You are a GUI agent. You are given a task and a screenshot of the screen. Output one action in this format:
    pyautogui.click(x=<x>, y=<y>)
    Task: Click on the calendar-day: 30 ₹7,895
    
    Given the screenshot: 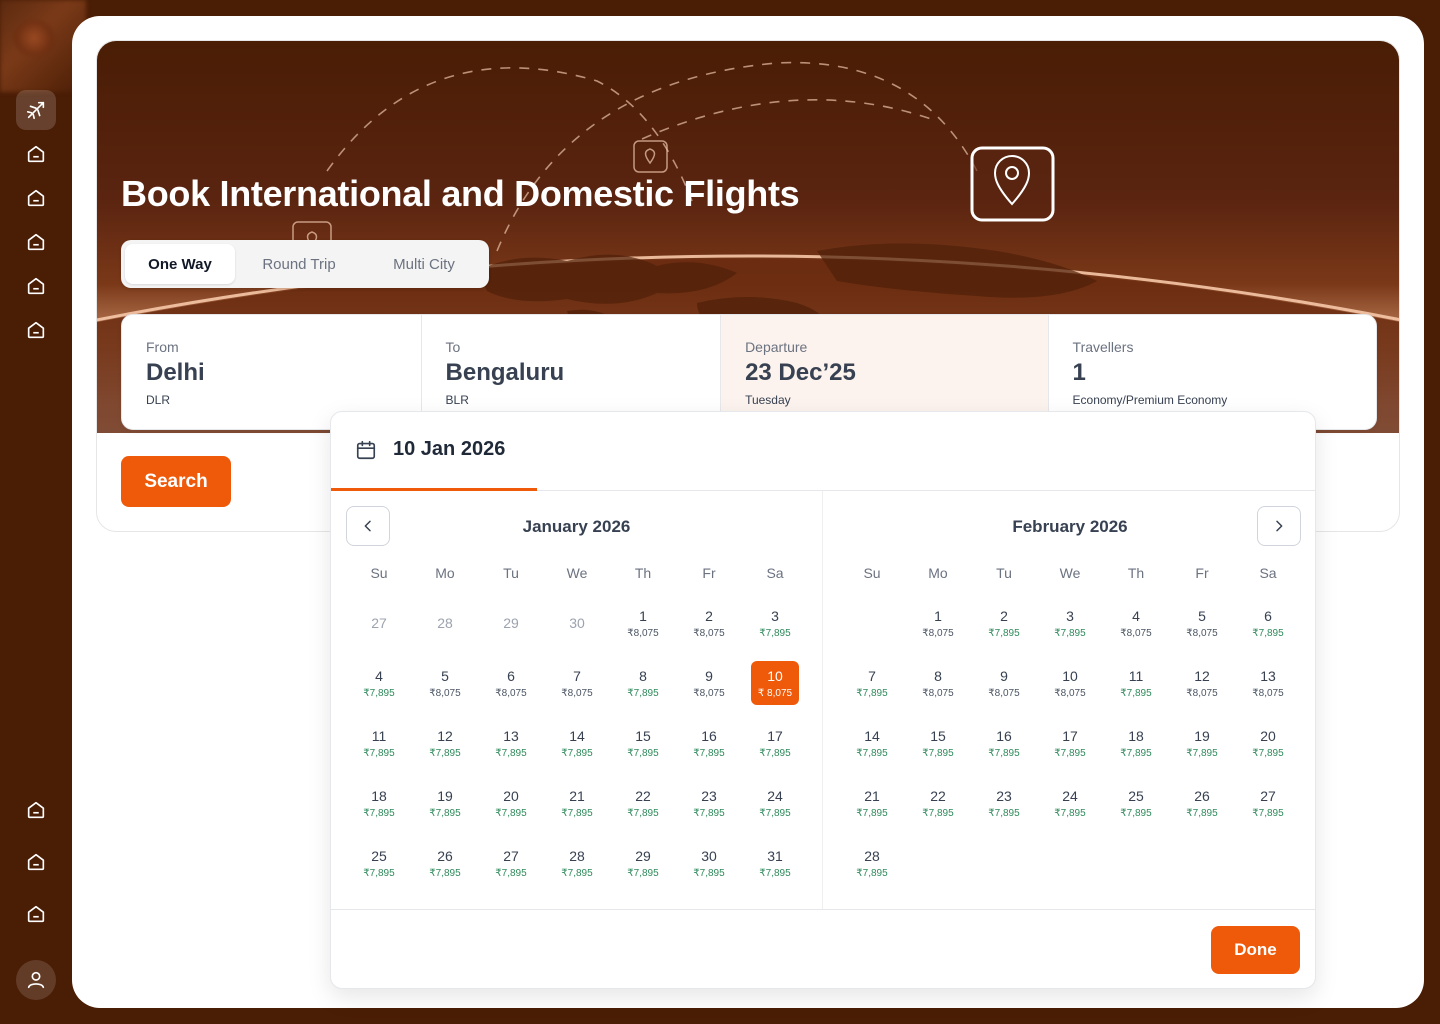 What is the action you would take?
    pyautogui.click(x=709, y=863)
    